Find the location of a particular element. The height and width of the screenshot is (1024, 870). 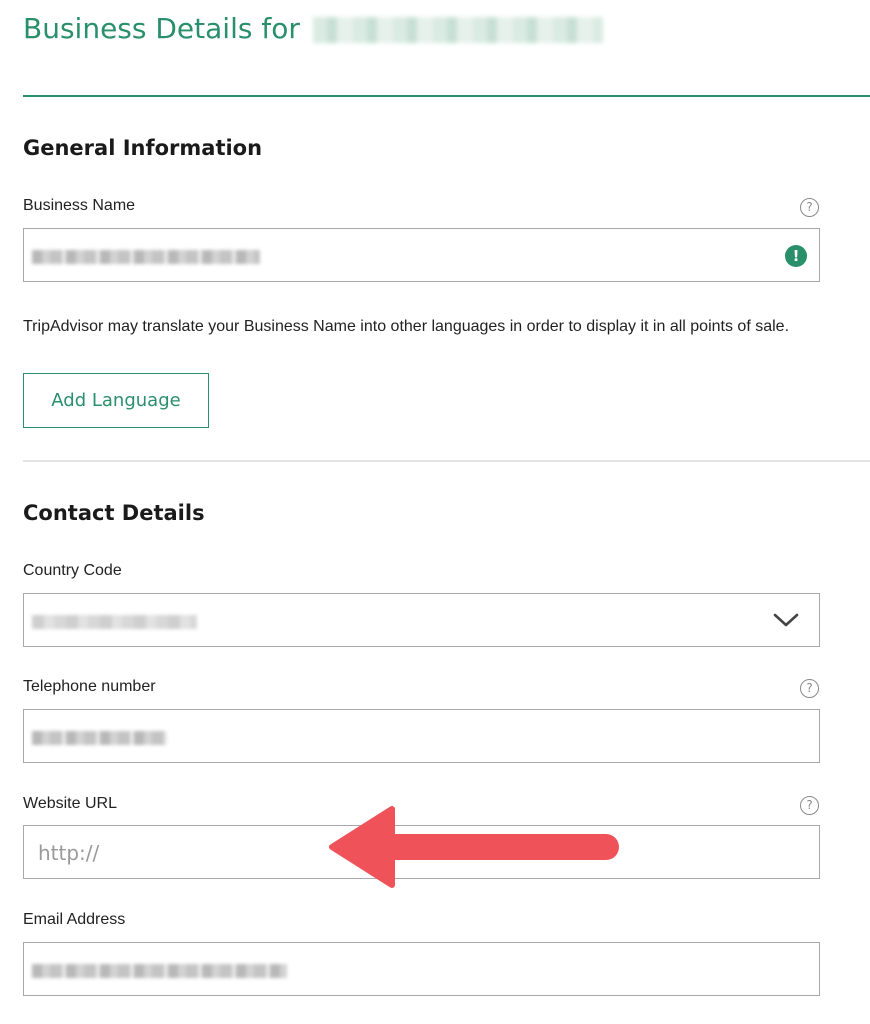

business-name-redacted-value is located at coordinates (146, 257).